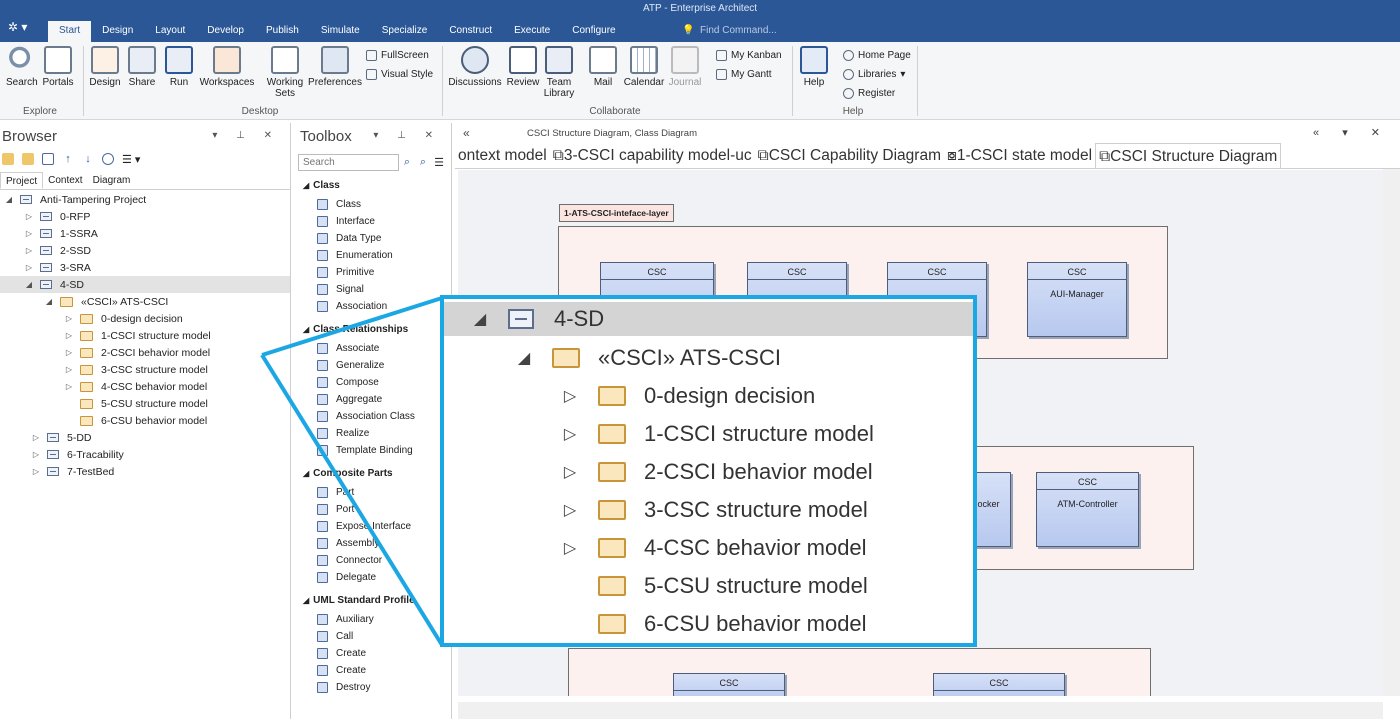 The height and width of the screenshot is (719, 1400). I want to click on toolbox-item: Compose, so click(372, 382).